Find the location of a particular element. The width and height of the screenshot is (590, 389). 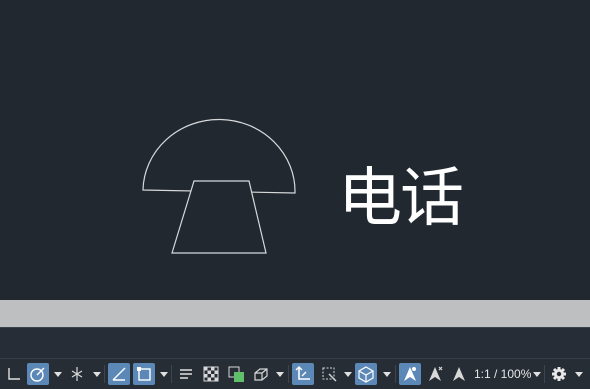

status-bar: 1:1 / 100% is located at coordinates (295, 373).